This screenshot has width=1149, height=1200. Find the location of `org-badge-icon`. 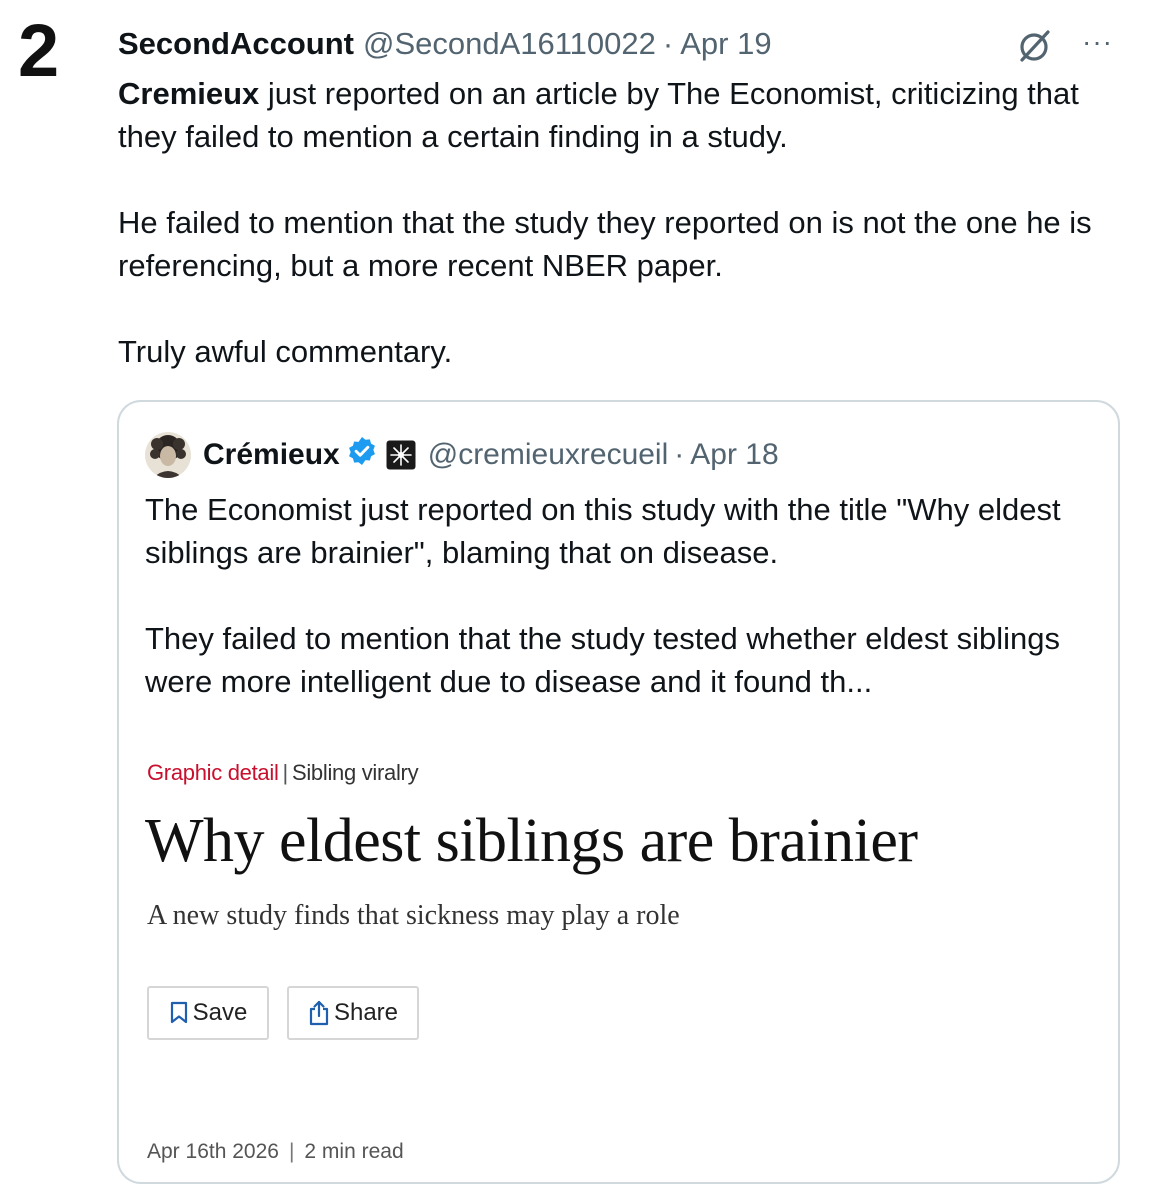

org-badge-icon is located at coordinates (401, 455).